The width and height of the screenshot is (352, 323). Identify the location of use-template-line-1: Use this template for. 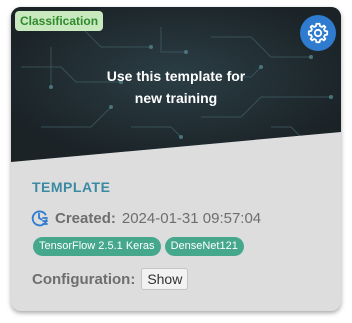
(176, 76).